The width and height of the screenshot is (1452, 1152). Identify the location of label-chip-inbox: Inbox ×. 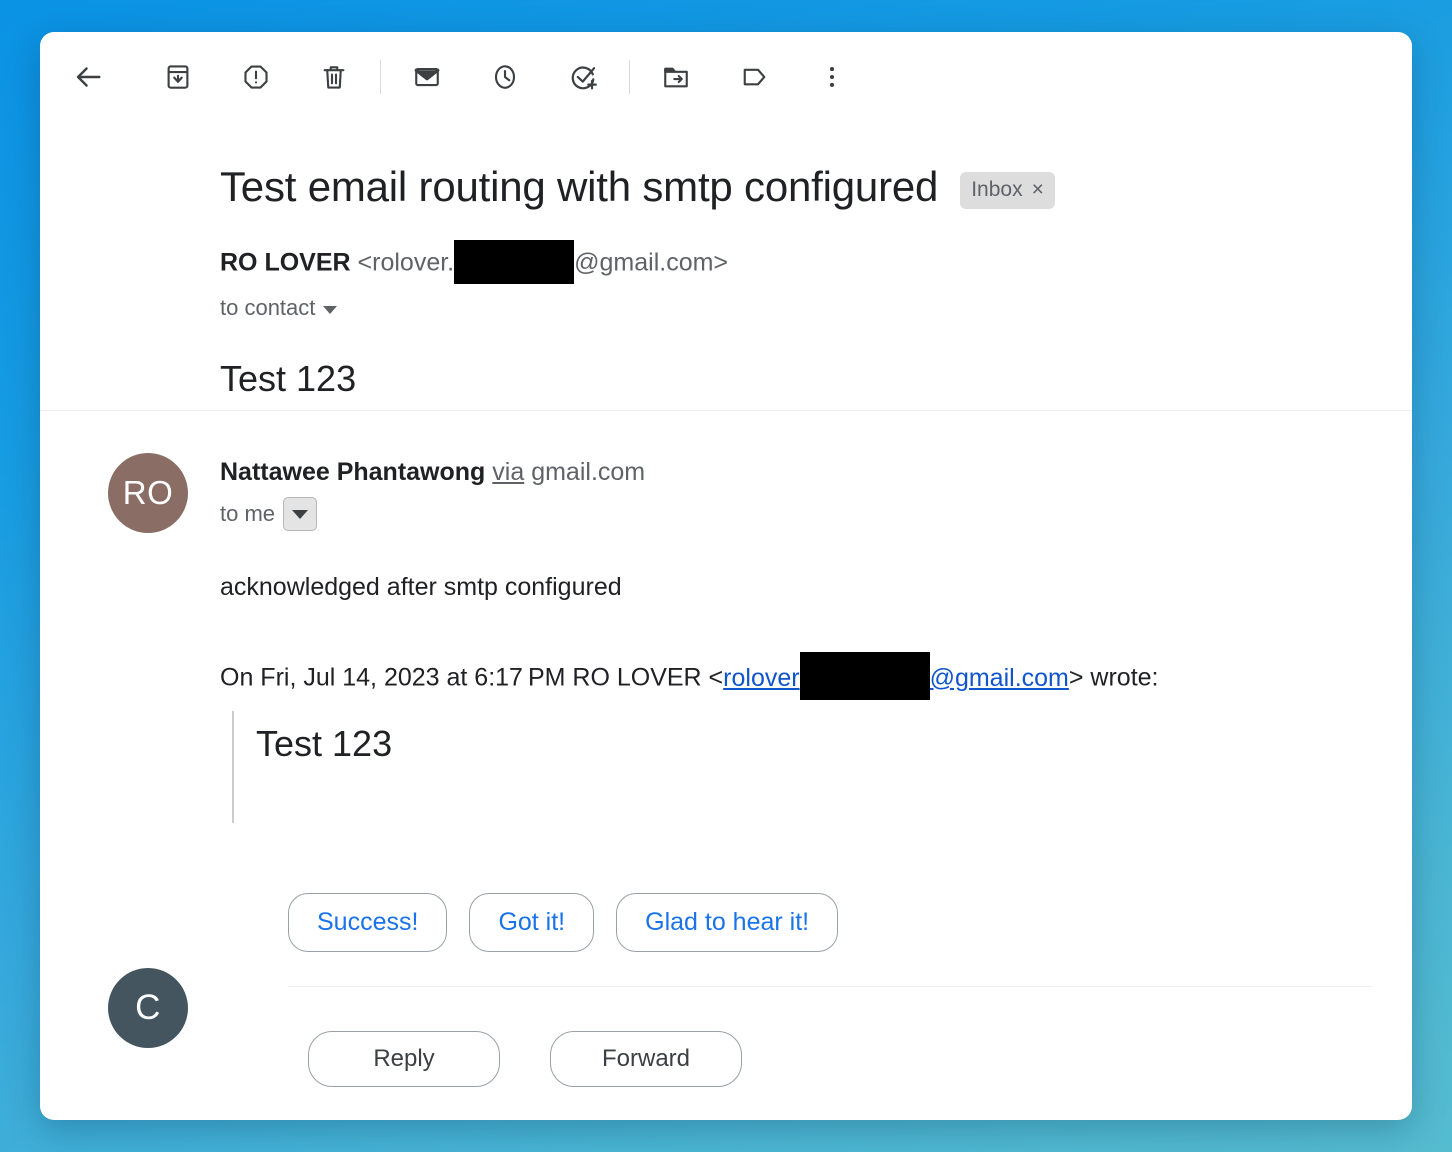
(1007, 190).